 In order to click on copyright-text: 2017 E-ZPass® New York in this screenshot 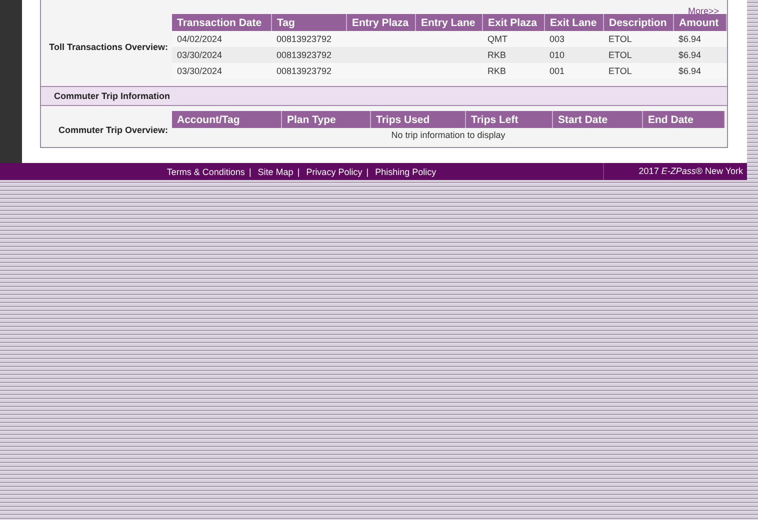, I will do `click(690, 171)`.